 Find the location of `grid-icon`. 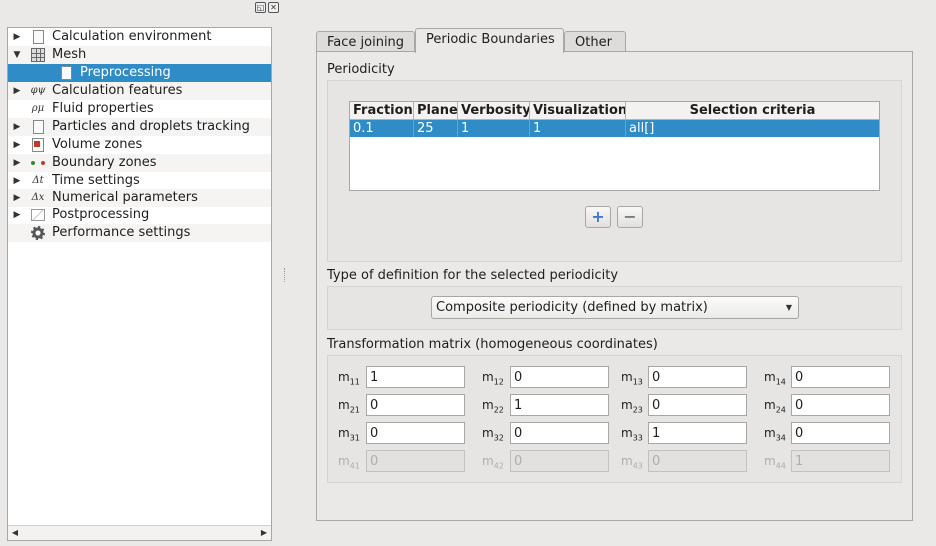

grid-icon is located at coordinates (38, 55).